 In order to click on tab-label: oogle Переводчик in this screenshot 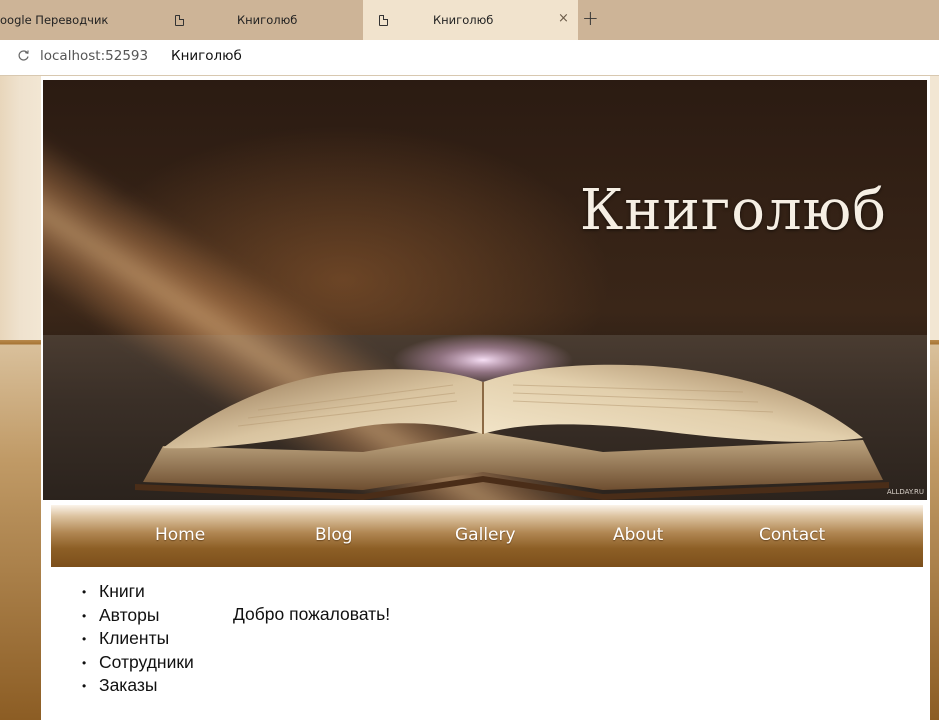, I will do `click(54, 20)`.